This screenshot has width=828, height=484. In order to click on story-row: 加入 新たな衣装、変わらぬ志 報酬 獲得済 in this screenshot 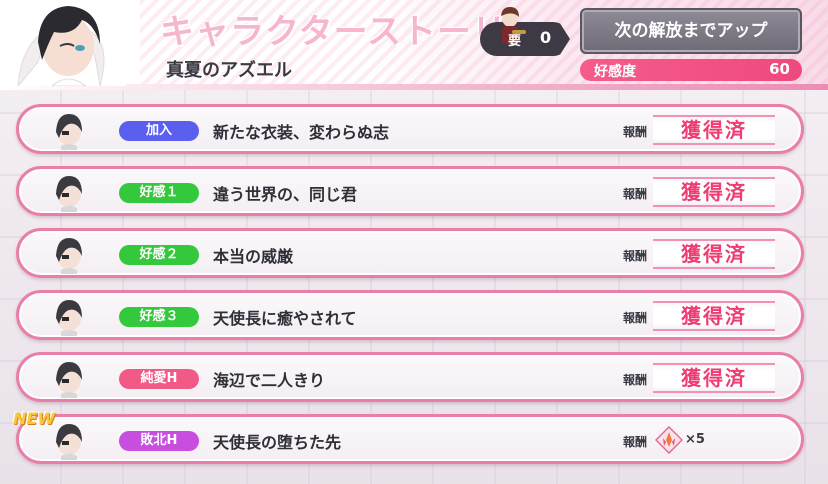, I will do `click(410, 129)`.